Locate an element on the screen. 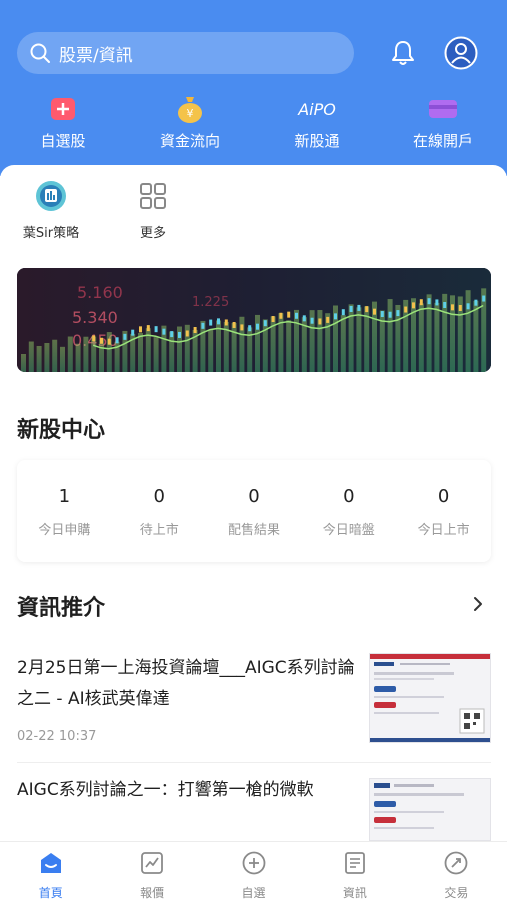 Image resolution: width=507 pixels, height=900 pixels. ipo-stat-allotment-result: 0 配售結果 is located at coordinates (254, 511).